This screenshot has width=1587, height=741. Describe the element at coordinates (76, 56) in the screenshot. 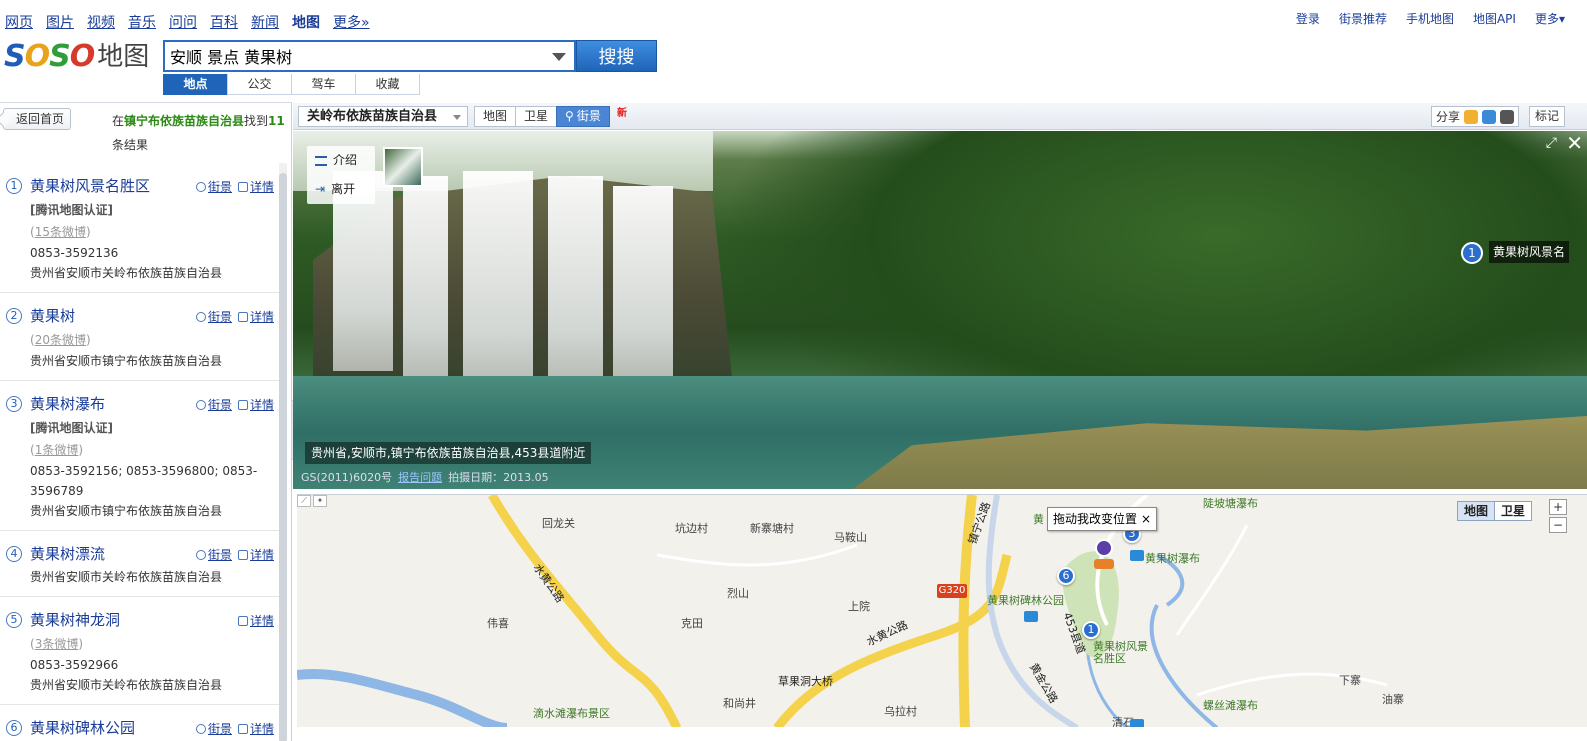

I see `soso-map-logo: SOSO 地图` at that location.